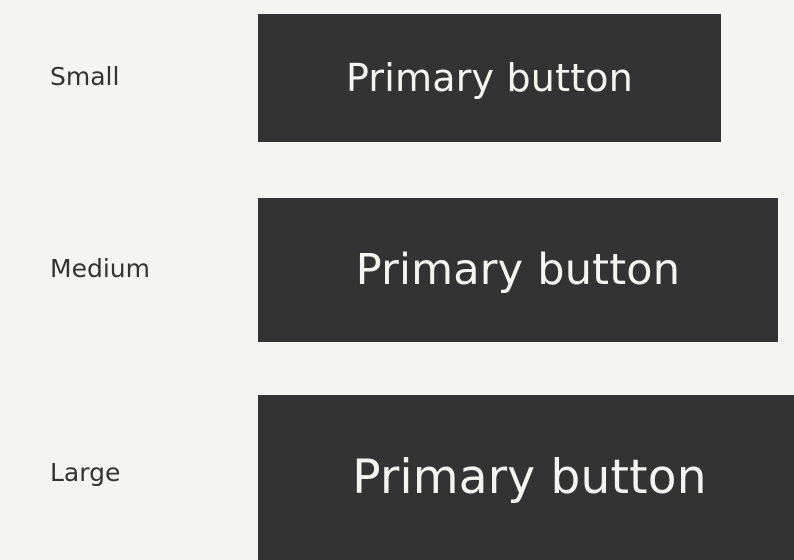 Image resolution: width=794 pixels, height=560 pixels. What do you see at coordinates (529, 477) in the screenshot?
I see `primary-button-large-label: Primary button` at bounding box center [529, 477].